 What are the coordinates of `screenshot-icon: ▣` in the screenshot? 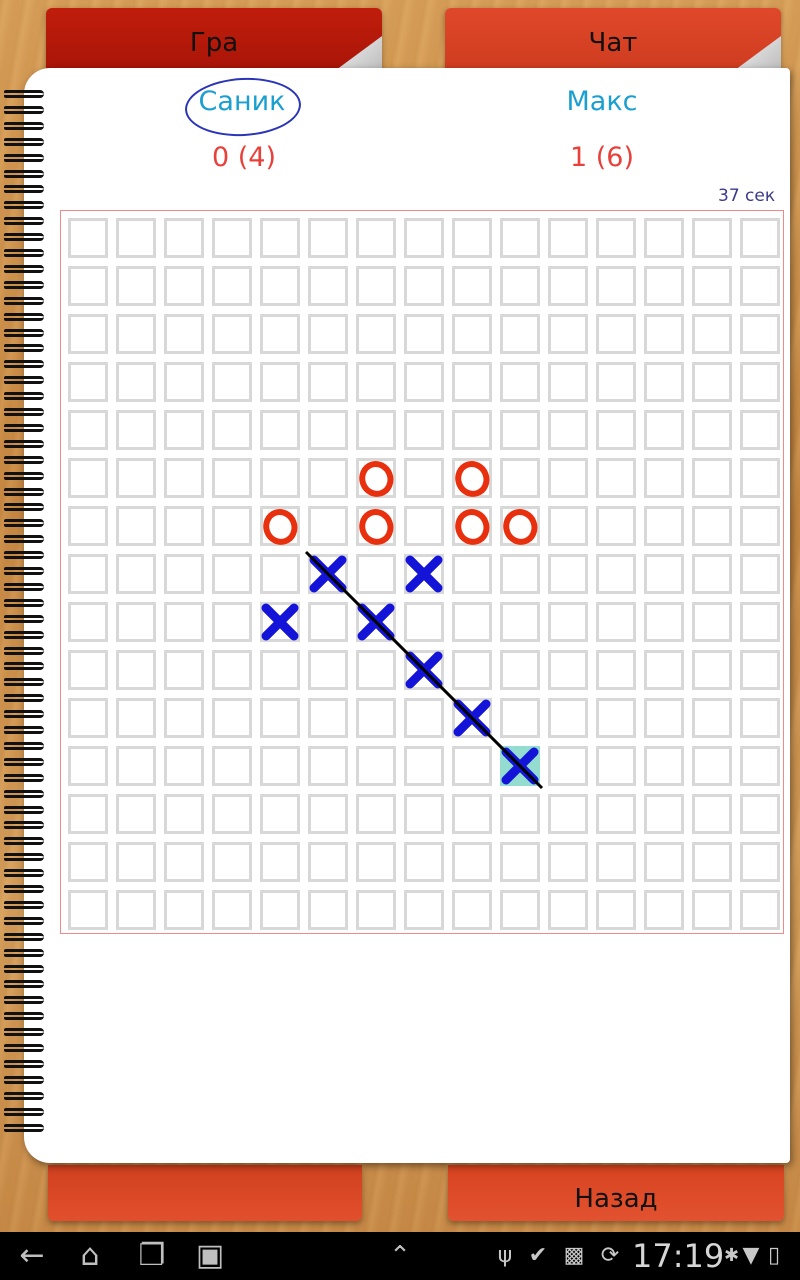 It's located at (210, 1256).